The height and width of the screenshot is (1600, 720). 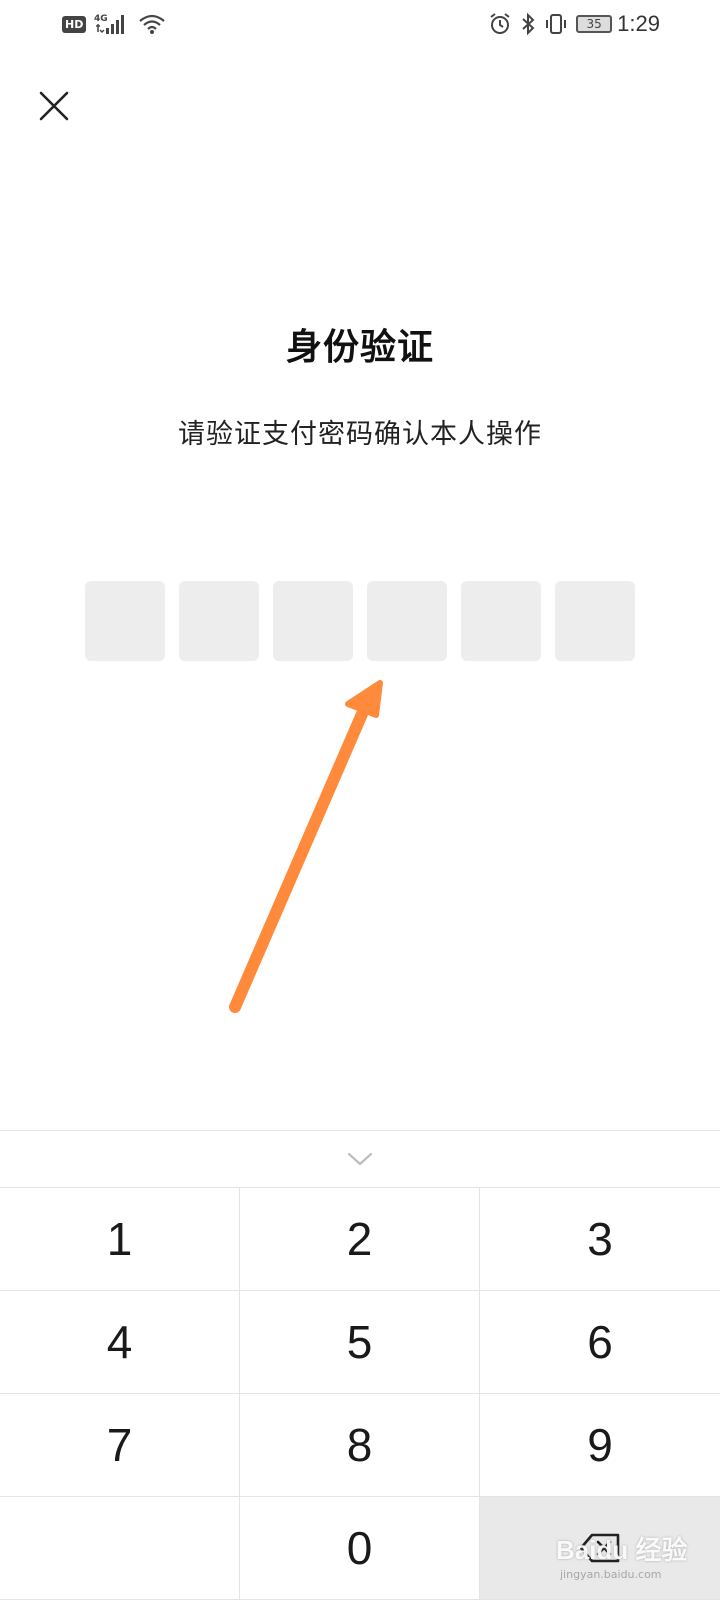 What do you see at coordinates (120, 1548) in the screenshot?
I see `key-empty` at bounding box center [120, 1548].